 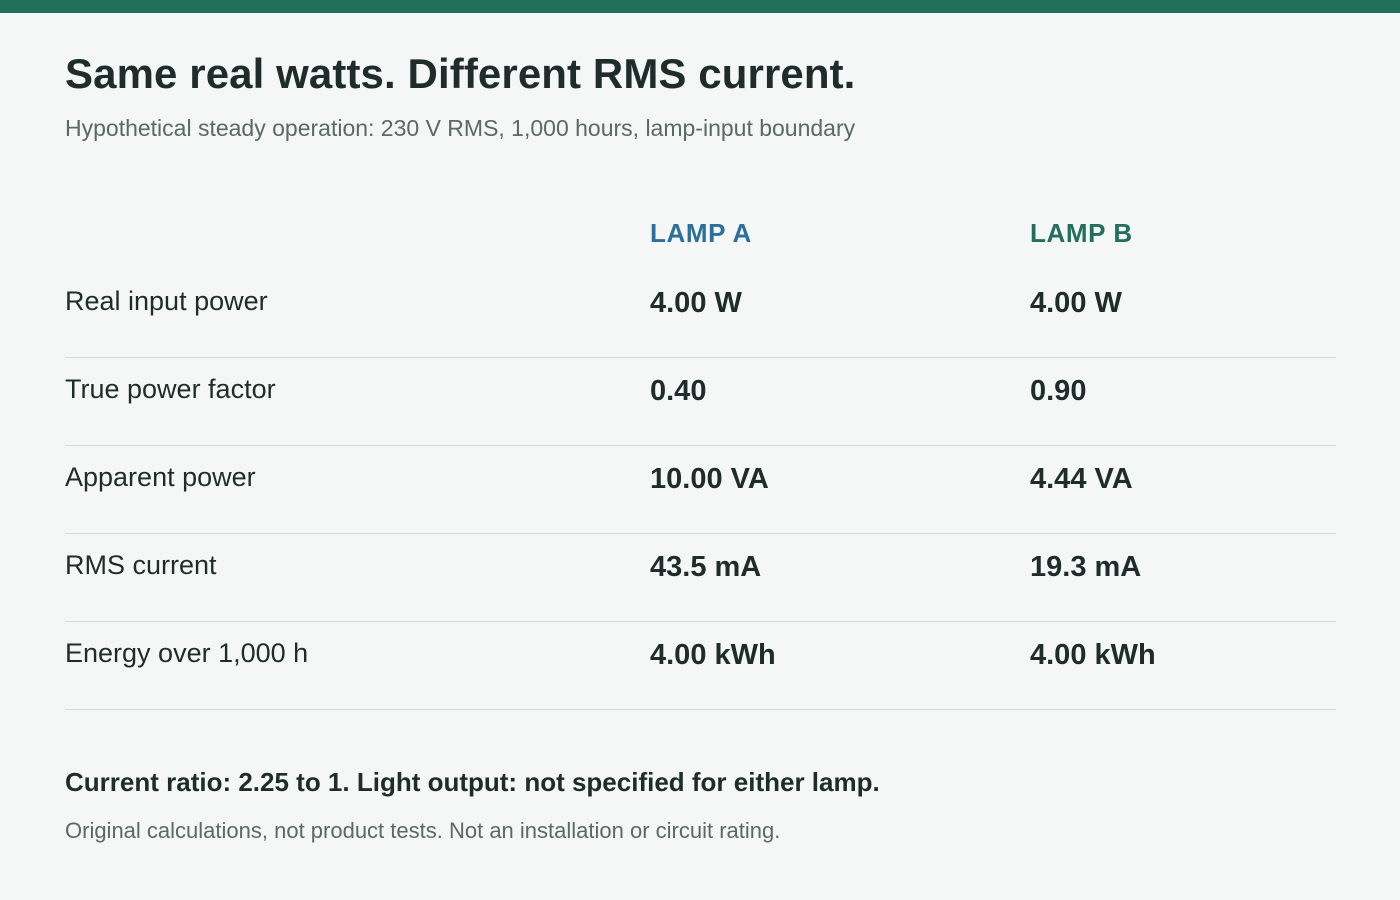 I want to click on table-row: Real input power 4.00 W 4.00 W, so click(x=700, y=314).